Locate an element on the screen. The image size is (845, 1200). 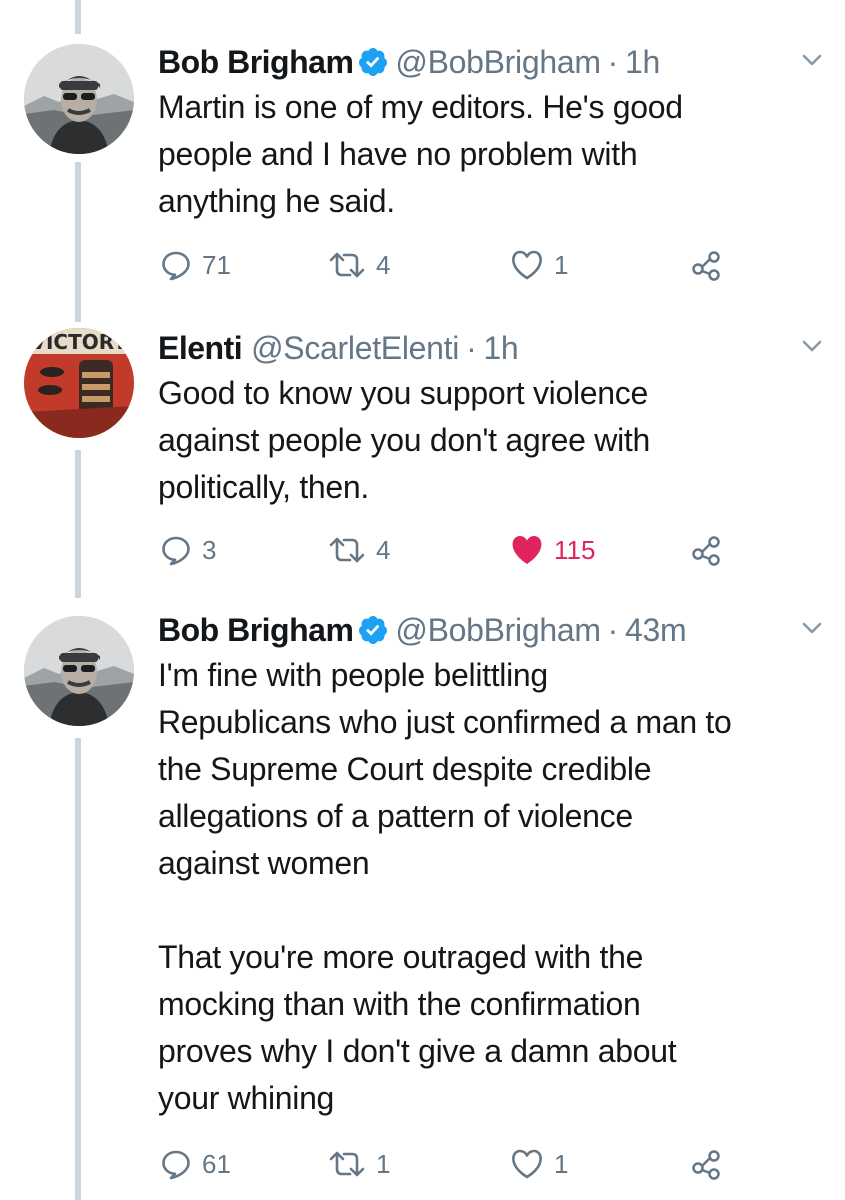
reply-button: 71 is located at coordinates (195, 265).